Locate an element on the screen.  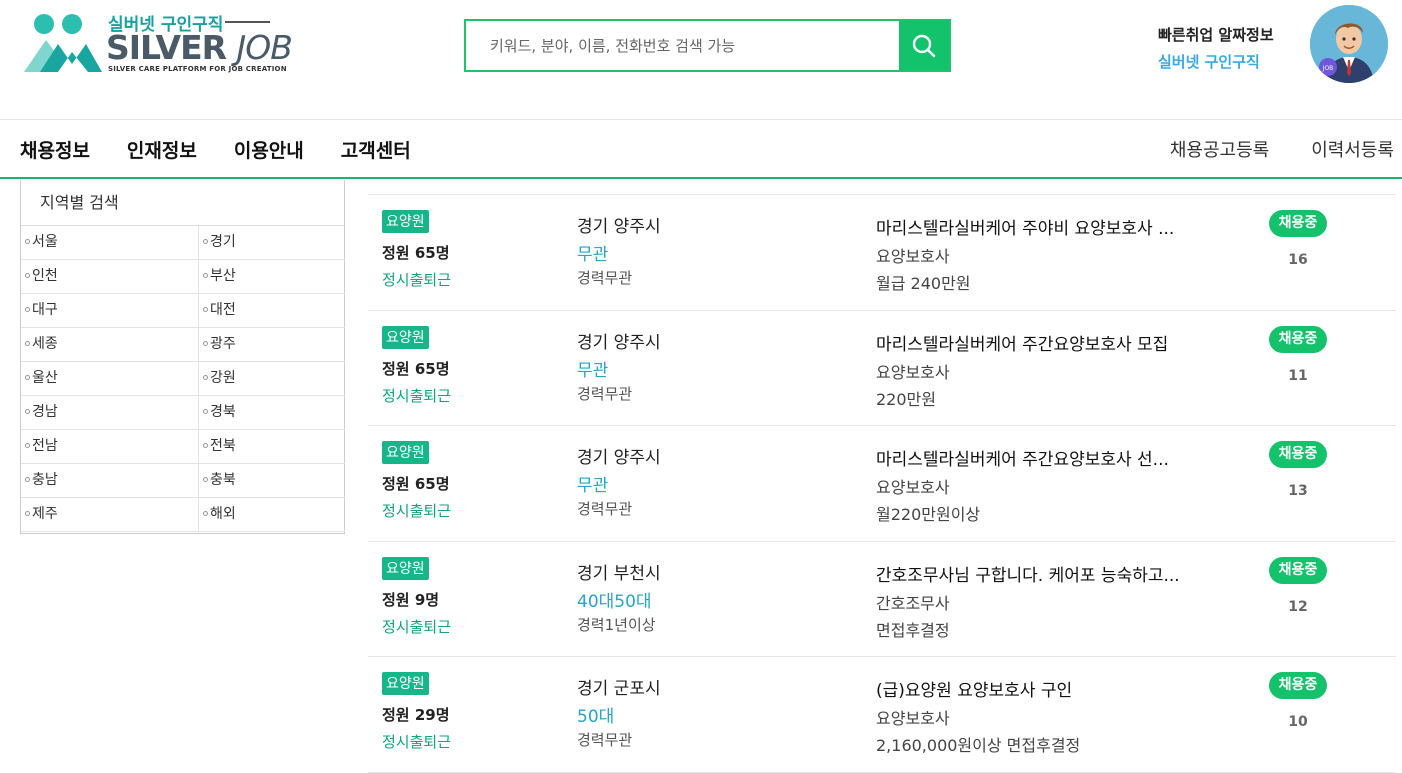
view-count: 10 is located at coordinates (1298, 722).